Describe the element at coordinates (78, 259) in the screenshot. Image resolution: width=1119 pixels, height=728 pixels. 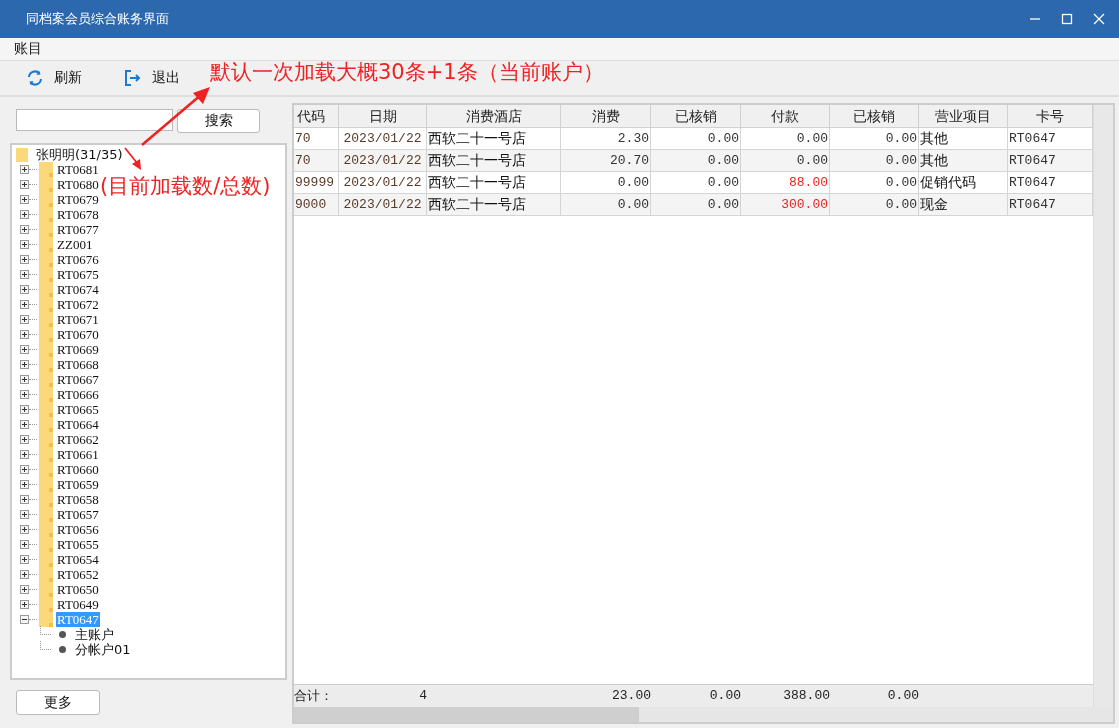
I see `tree-item: RT0676` at that location.